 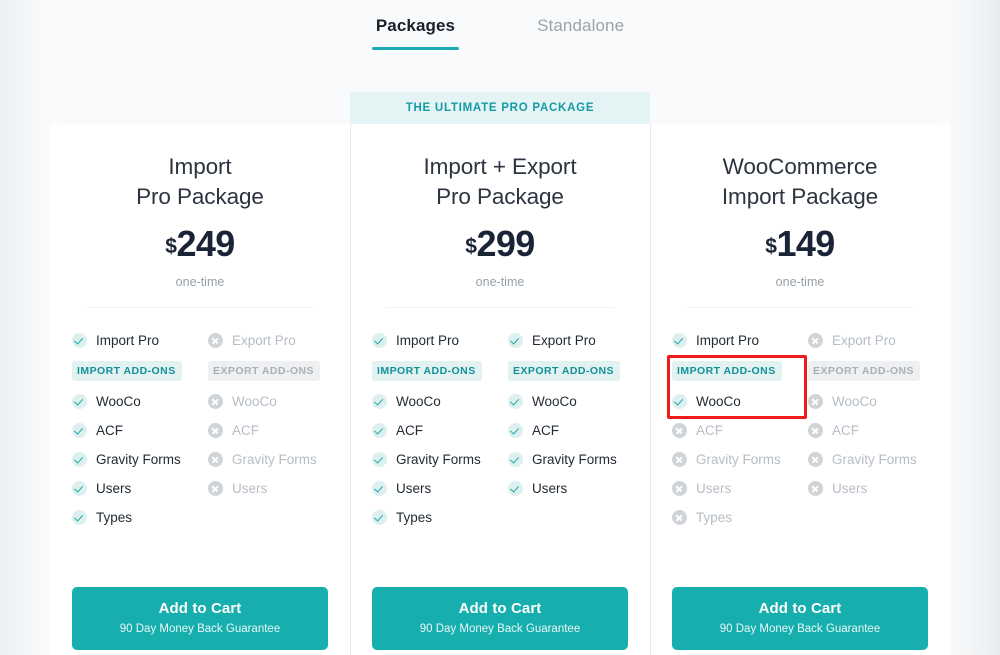 What do you see at coordinates (800, 168) in the screenshot?
I see `card-title: WooCommerce Import Package` at bounding box center [800, 168].